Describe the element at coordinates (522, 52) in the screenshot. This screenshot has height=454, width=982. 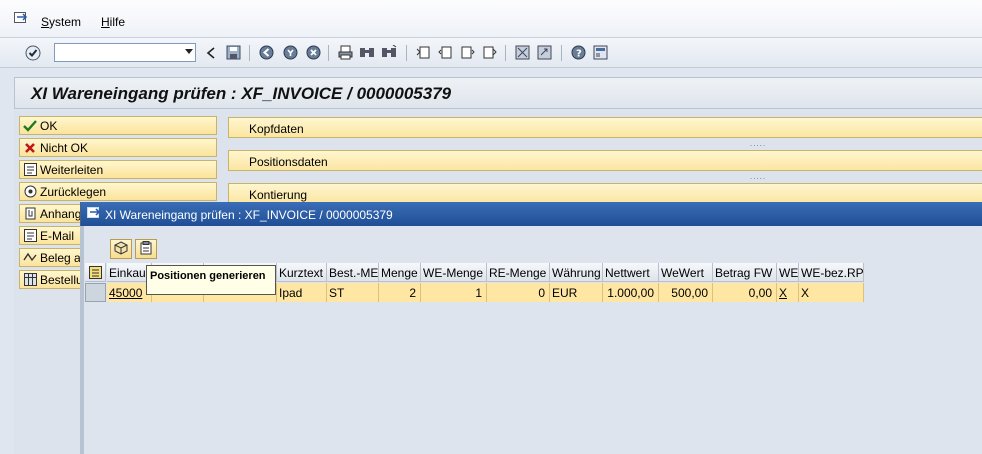
I see `new-session-icon` at that location.